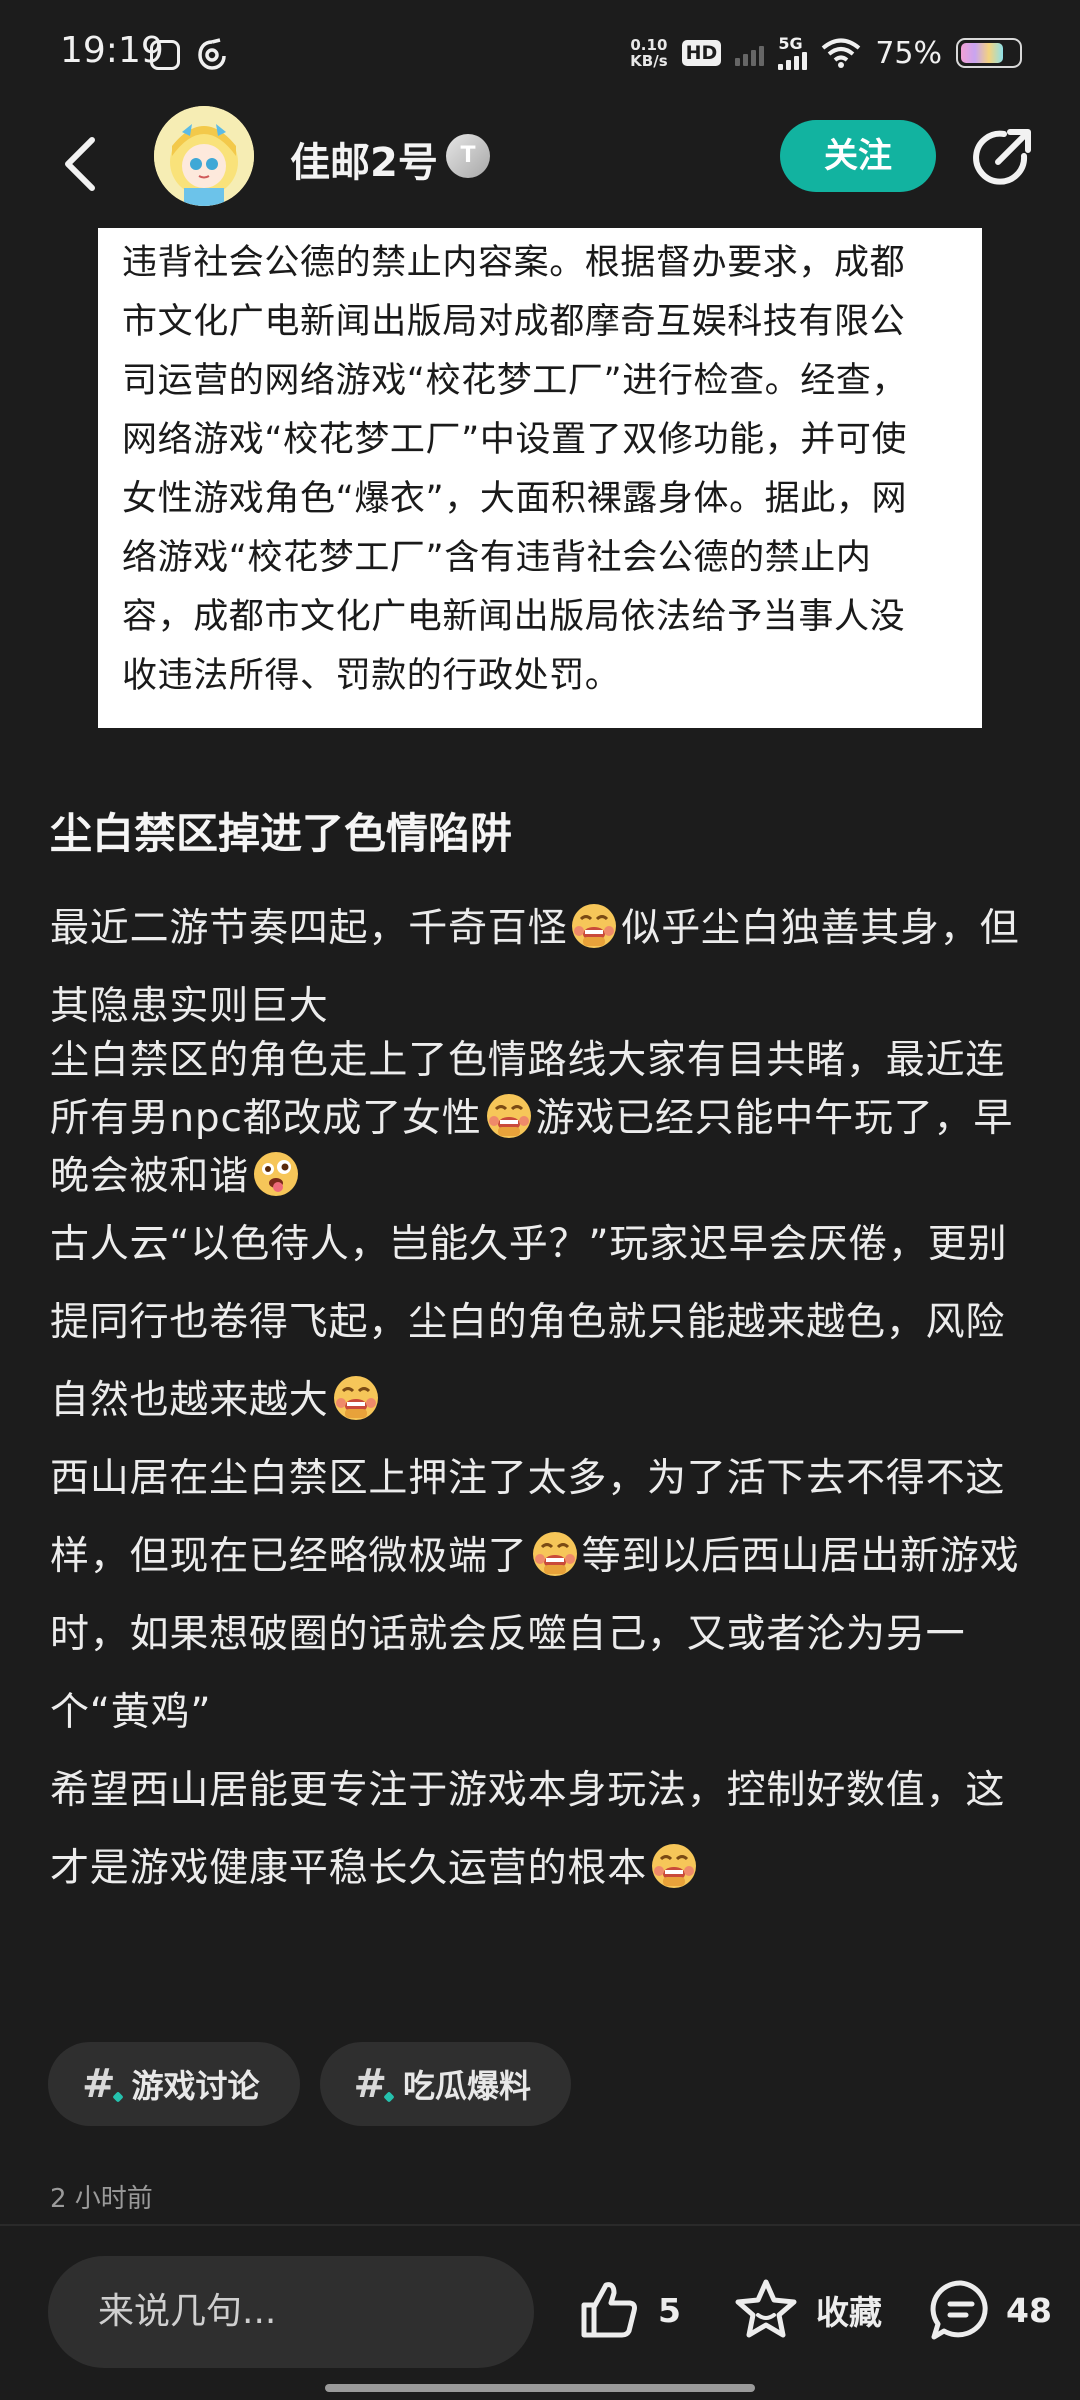  I want to click on signal-sim1-icon, so click(793, 61).